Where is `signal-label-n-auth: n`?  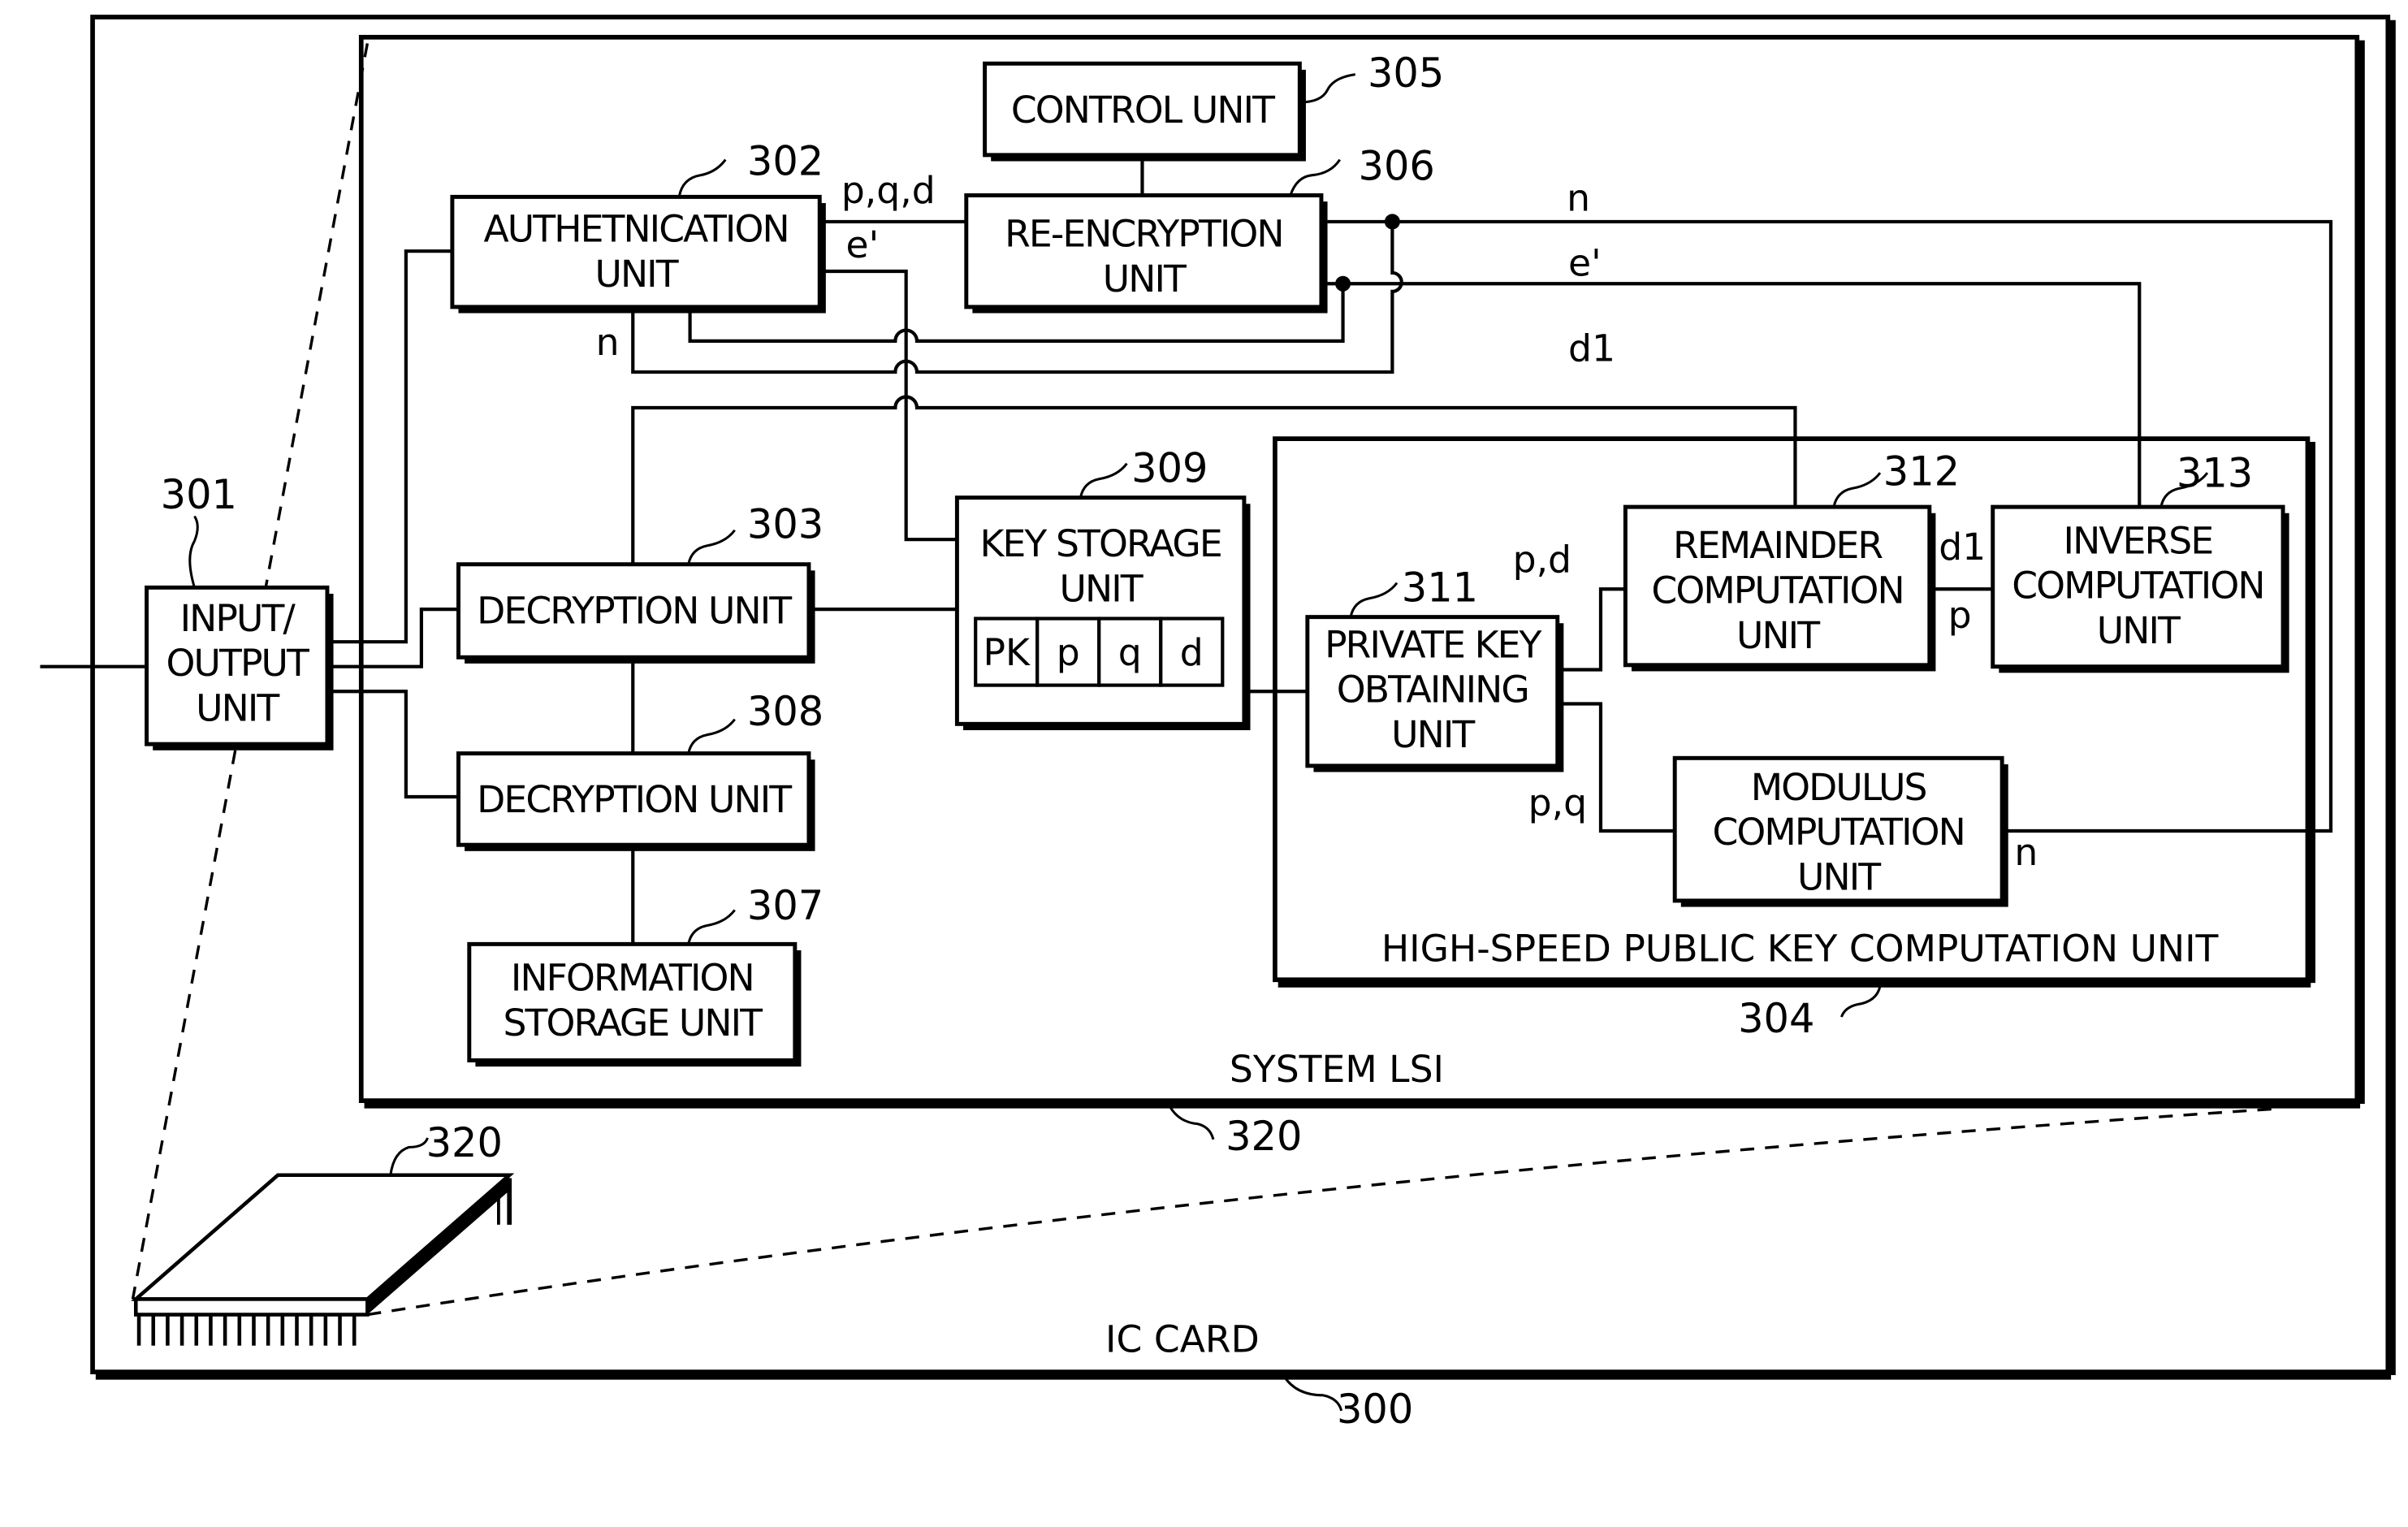 signal-label-n-auth: n is located at coordinates (608, 343).